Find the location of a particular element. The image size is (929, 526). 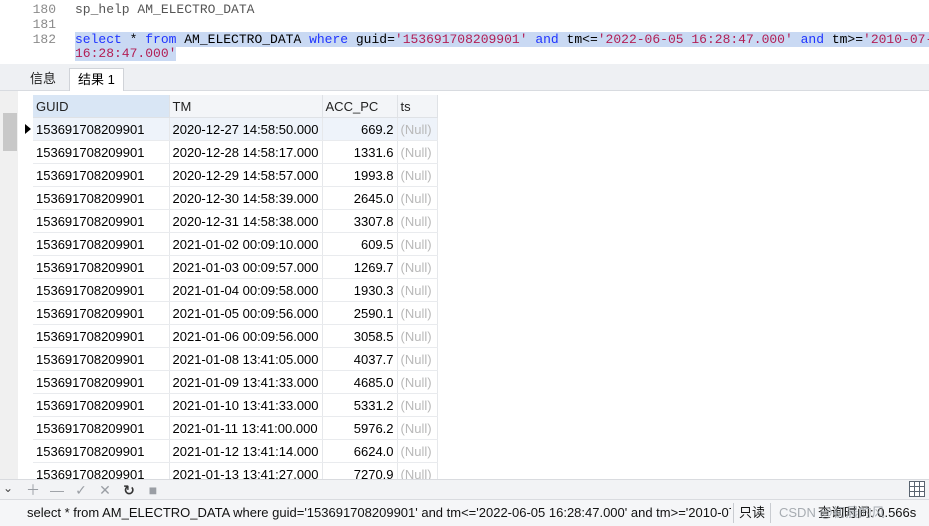

cell-acc-pc: 4685.0 is located at coordinates (360, 382).